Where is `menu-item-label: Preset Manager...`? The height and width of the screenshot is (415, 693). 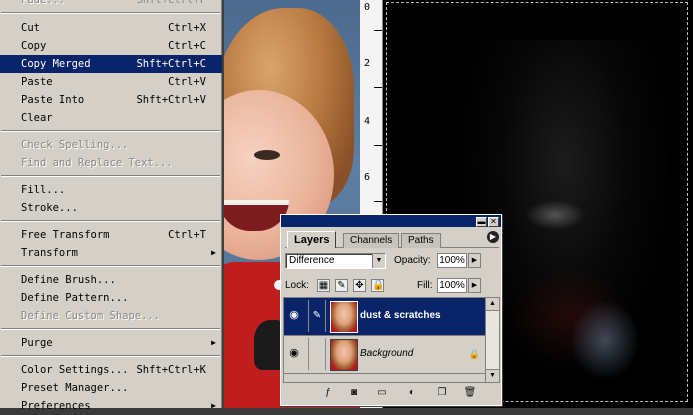
menu-item-label: Preset Manager... is located at coordinates (75, 388).